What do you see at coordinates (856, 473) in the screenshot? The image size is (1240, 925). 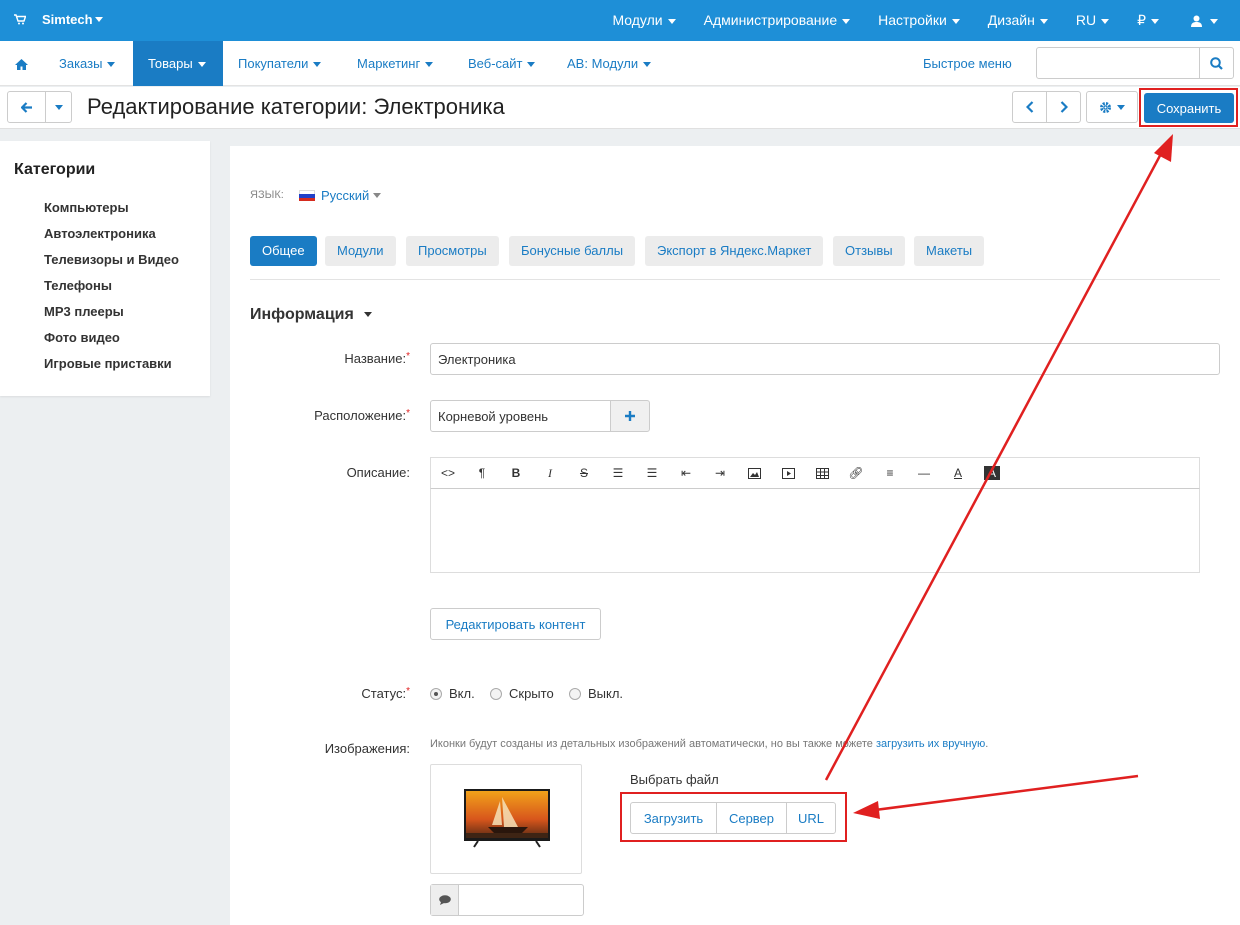 I see `link-icon: 🔗︎` at bounding box center [856, 473].